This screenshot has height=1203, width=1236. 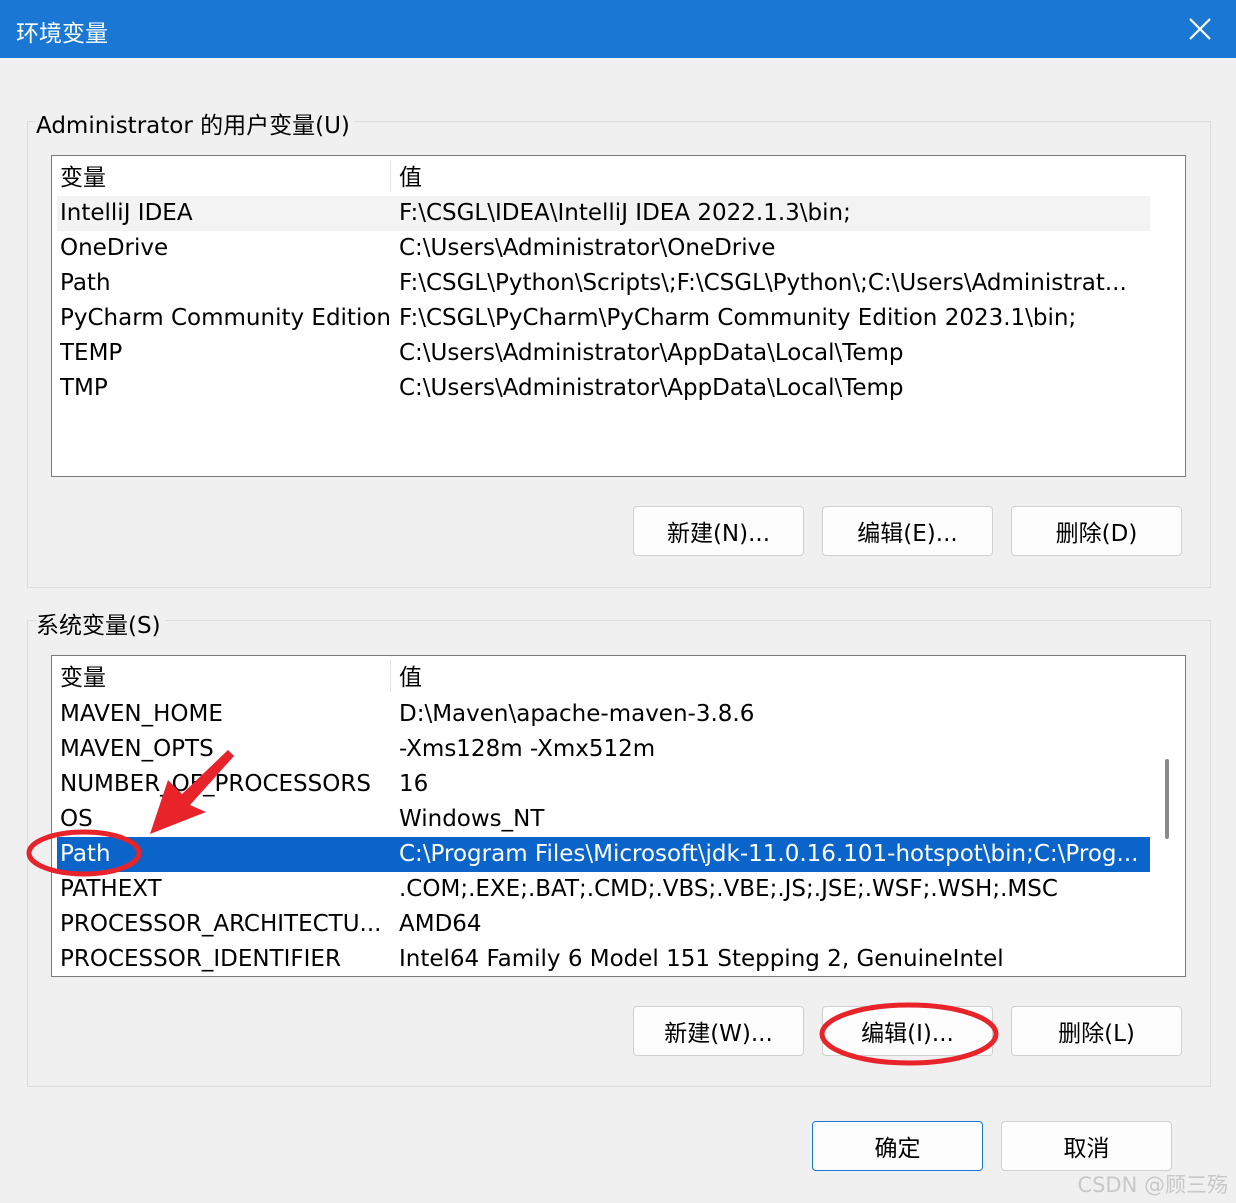 What do you see at coordinates (1096, 1031) in the screenshot?
I see `system-delete-button: 删除(L)` at bounding box center [1096, 1031].